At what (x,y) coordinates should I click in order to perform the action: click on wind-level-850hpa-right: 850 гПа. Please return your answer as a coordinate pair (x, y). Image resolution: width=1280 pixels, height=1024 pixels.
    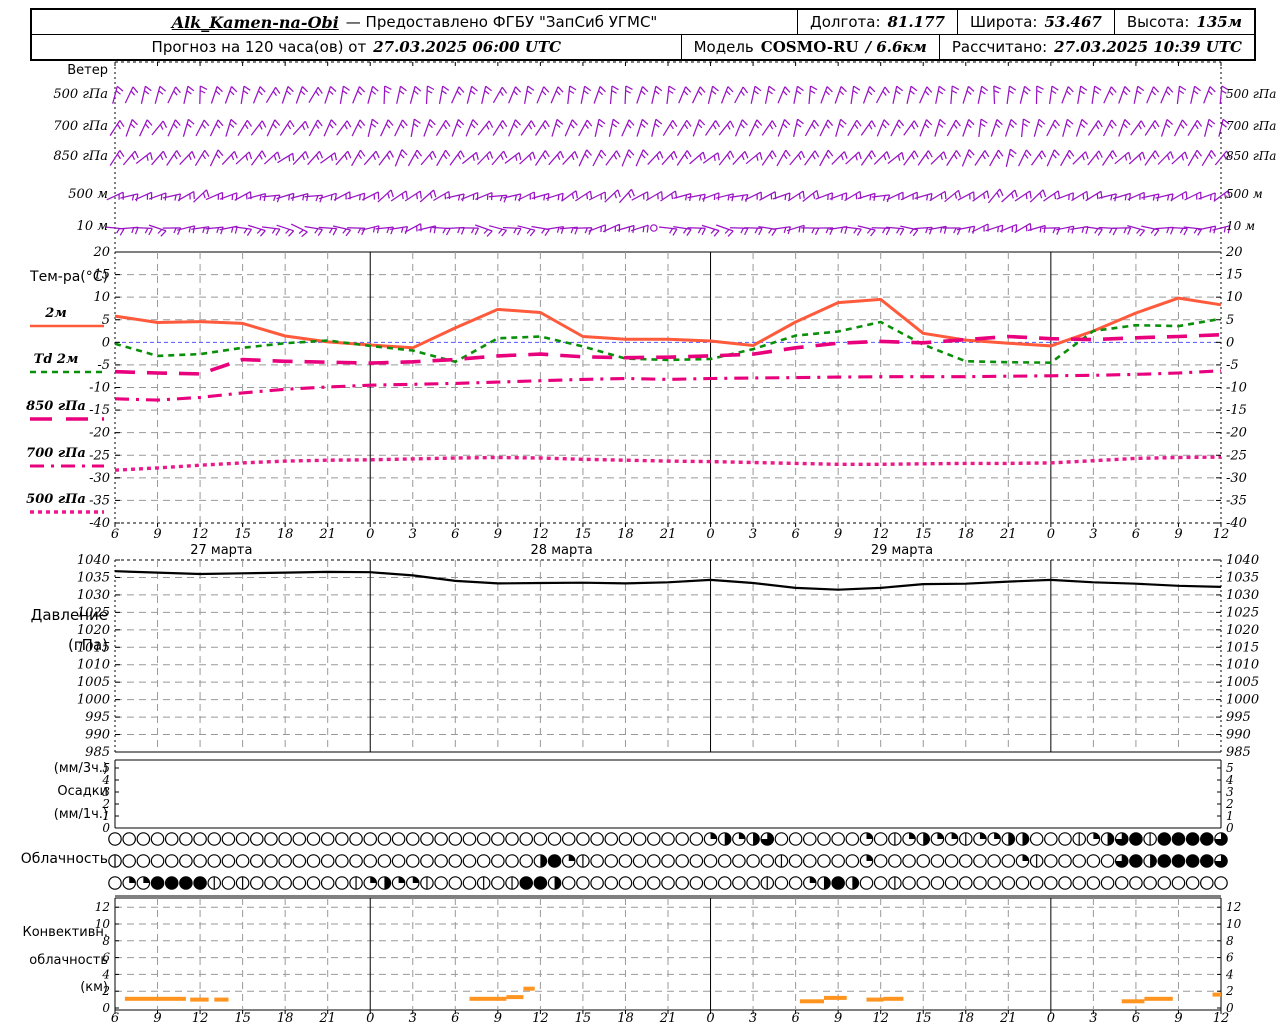
    Looking at the image, I should click on (1251, 156).